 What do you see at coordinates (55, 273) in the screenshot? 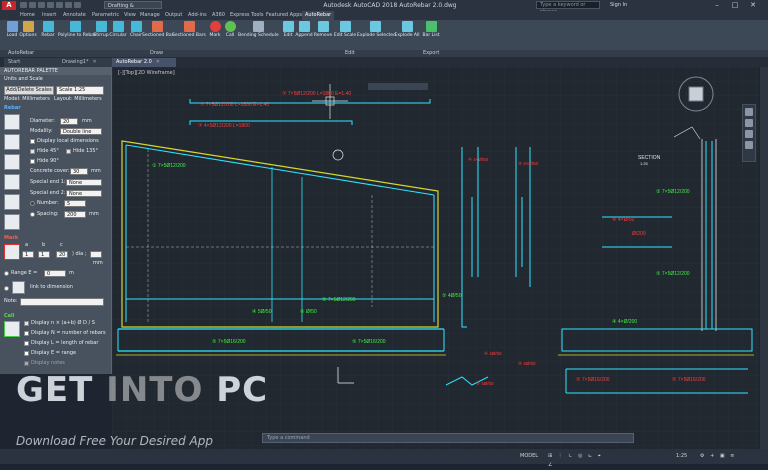
I see `range-e-input: 0` at bounding box center [55, 273].